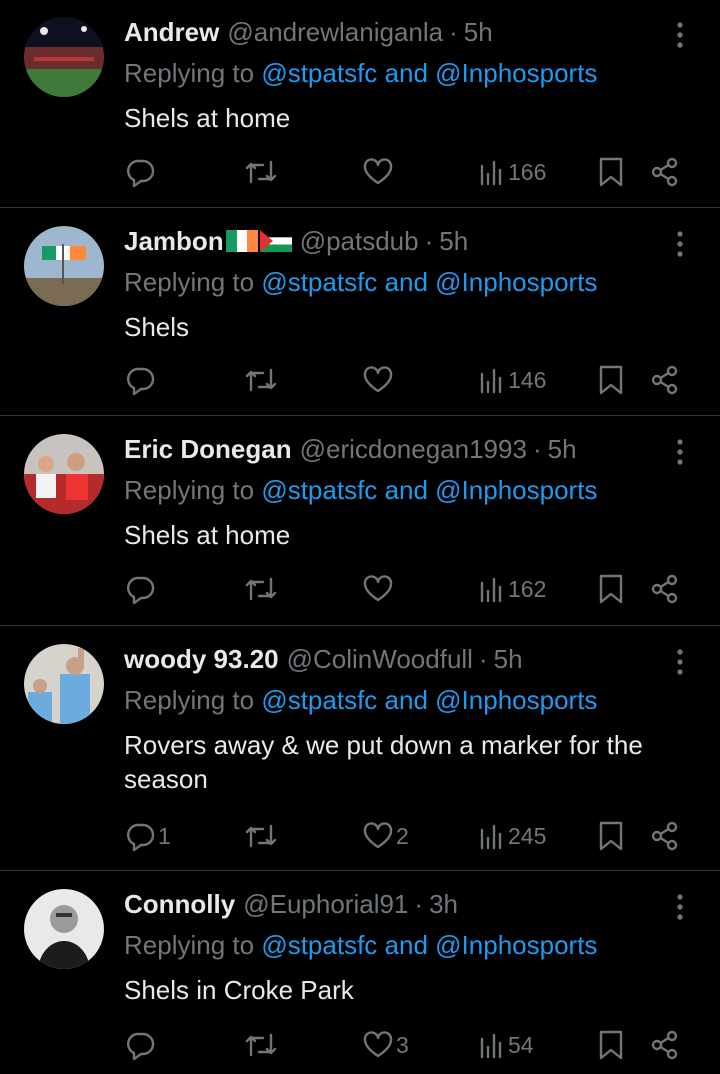 This screenshot has height=1074, width=720. I want to click on user-handle: @patsdub, so click(359, 241).